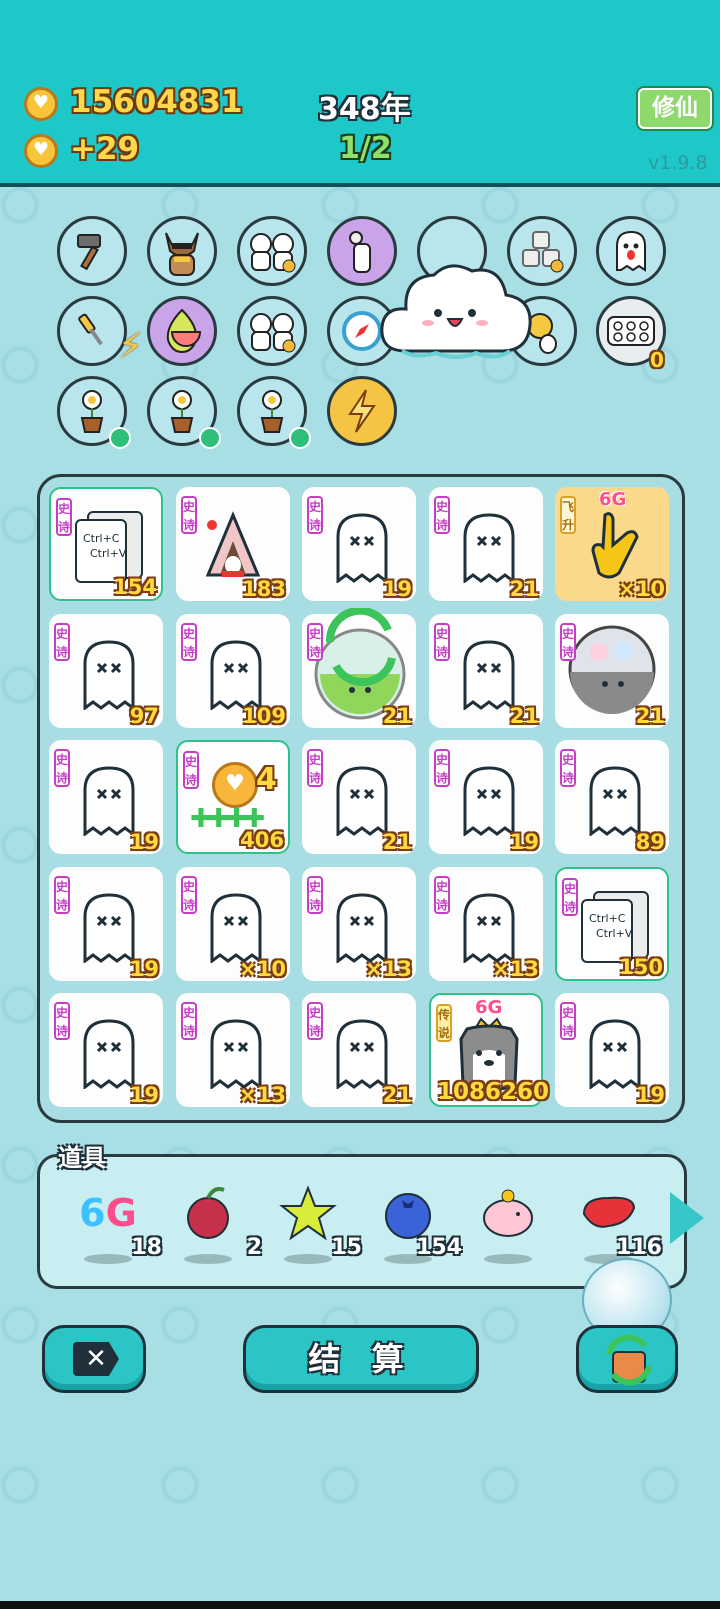  I want to click on board-cell: 史诗 183, so click(233, 544).